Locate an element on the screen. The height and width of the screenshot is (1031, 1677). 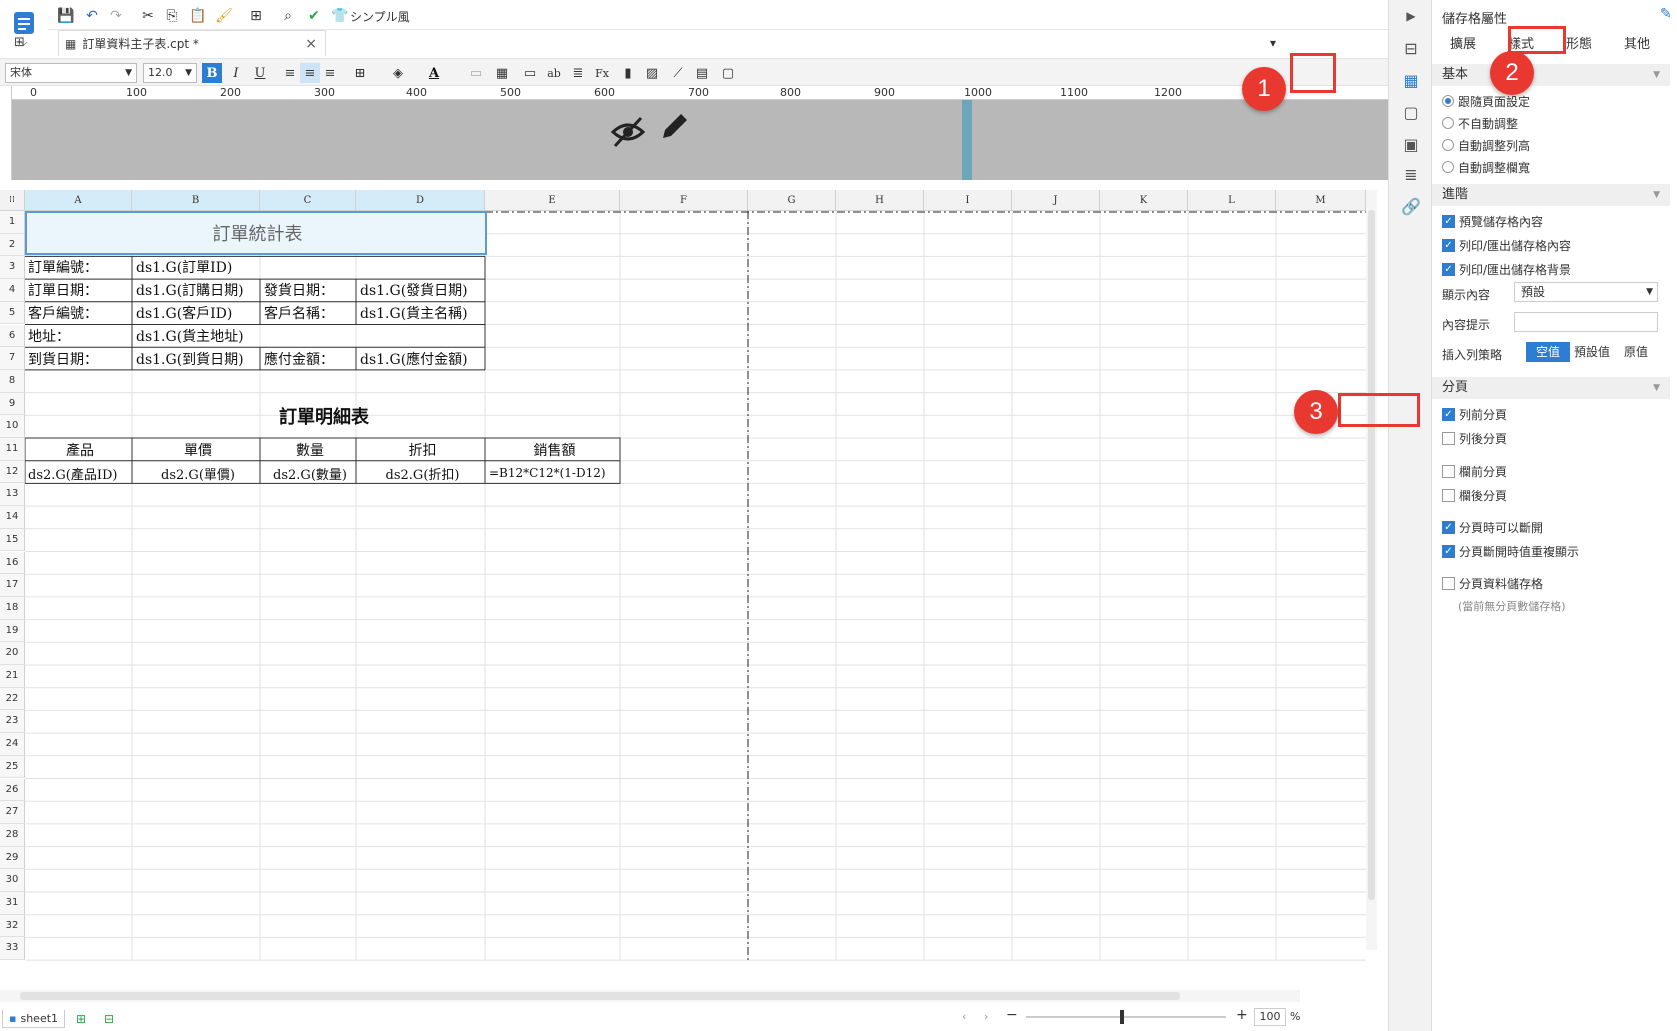
row-header: 30 is located at coordinates (12, 880).